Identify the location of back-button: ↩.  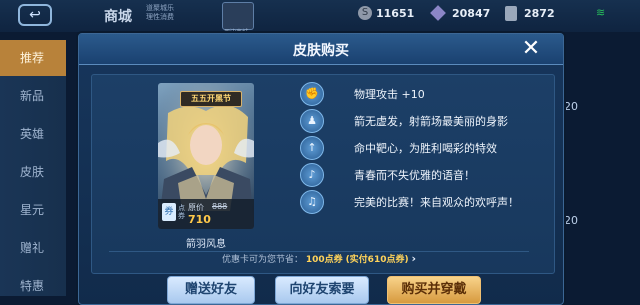
(35, 15).